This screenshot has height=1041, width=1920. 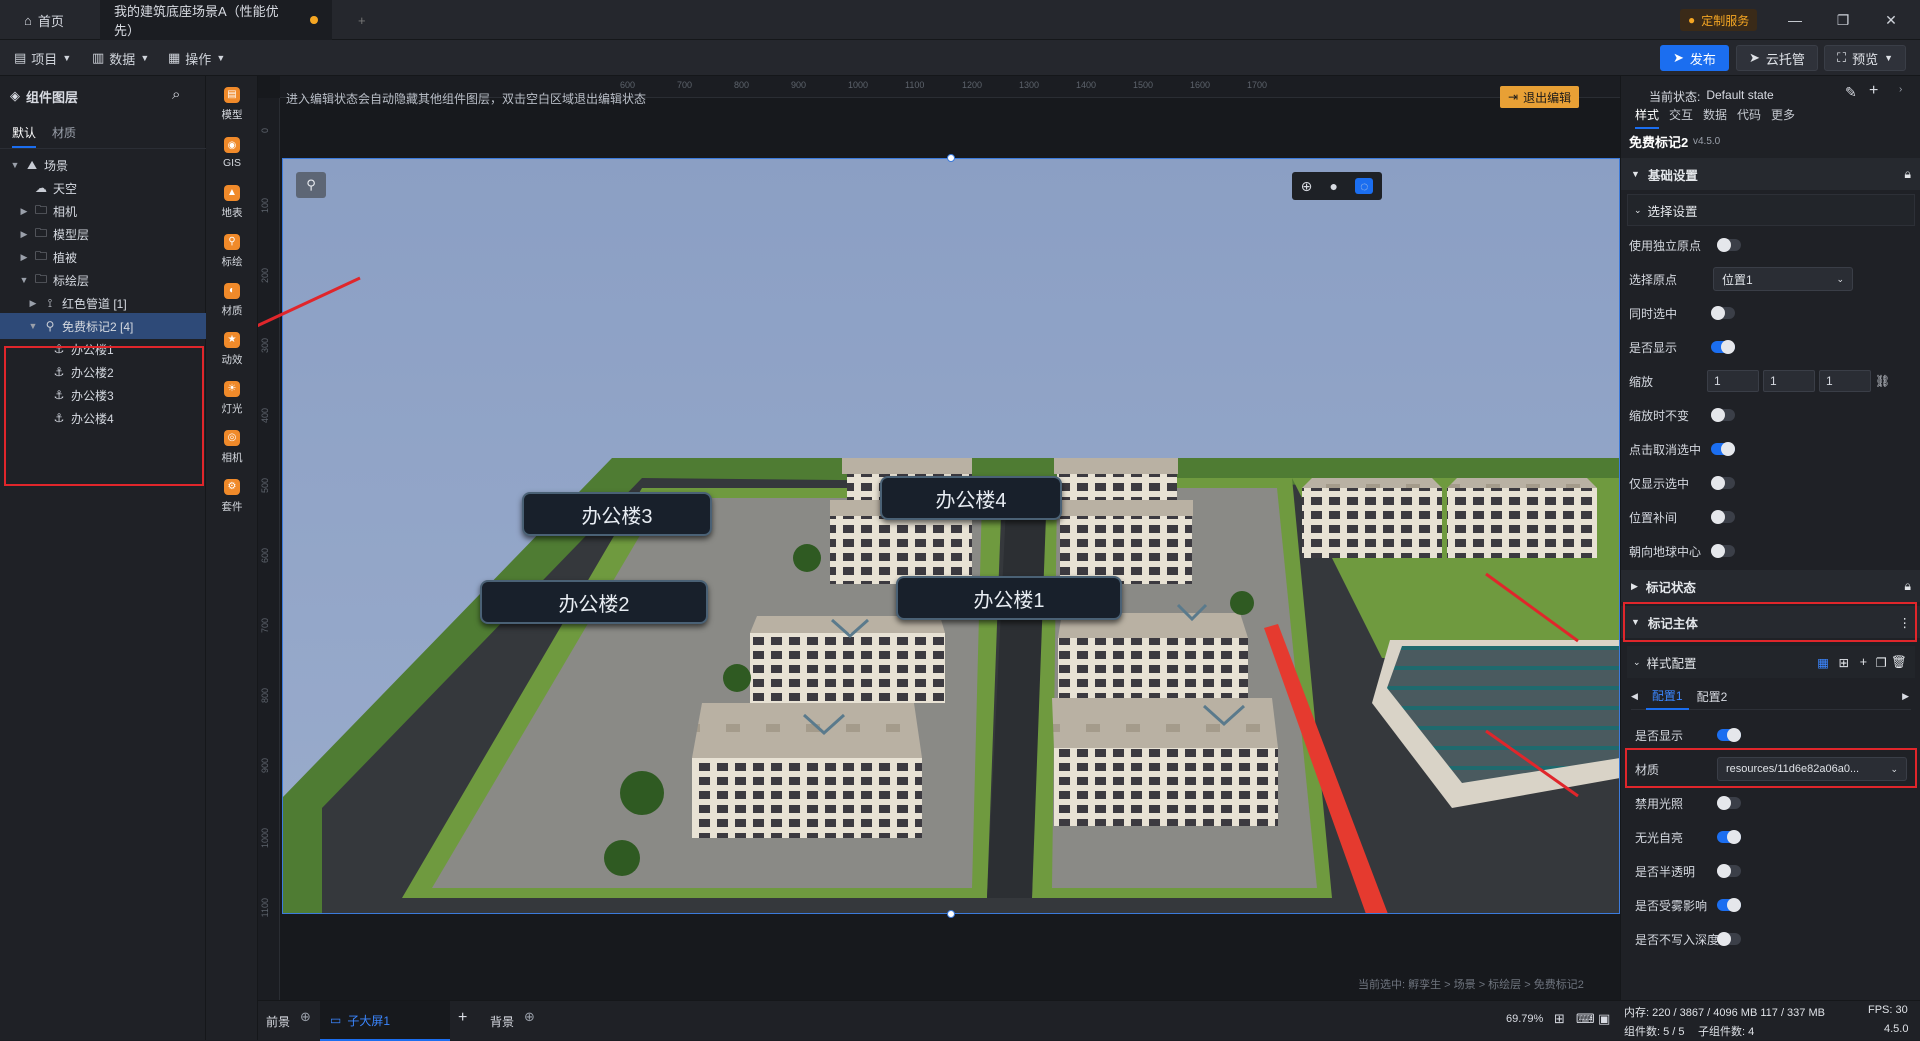 I want to click on close-icon: ✕, so click(x=1891, y=20).